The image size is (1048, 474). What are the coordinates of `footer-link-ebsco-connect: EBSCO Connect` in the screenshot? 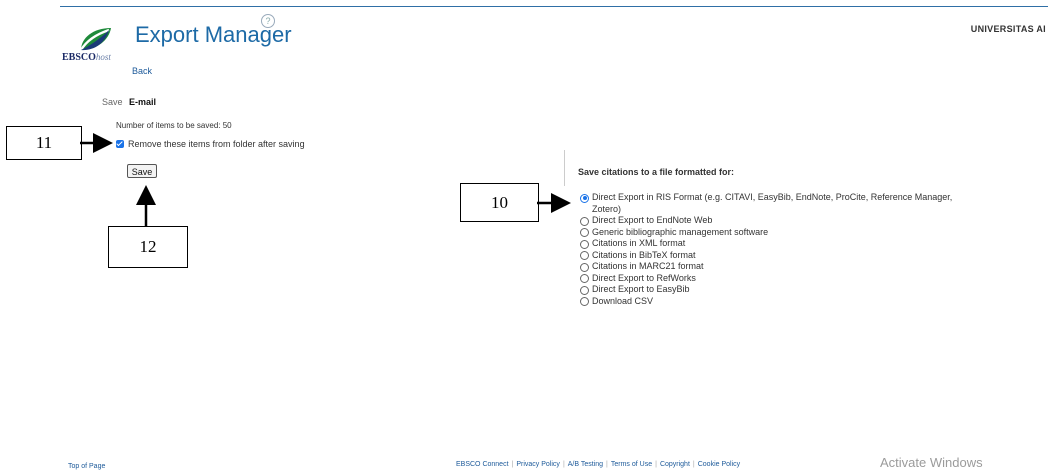 It's located at (482, 464).